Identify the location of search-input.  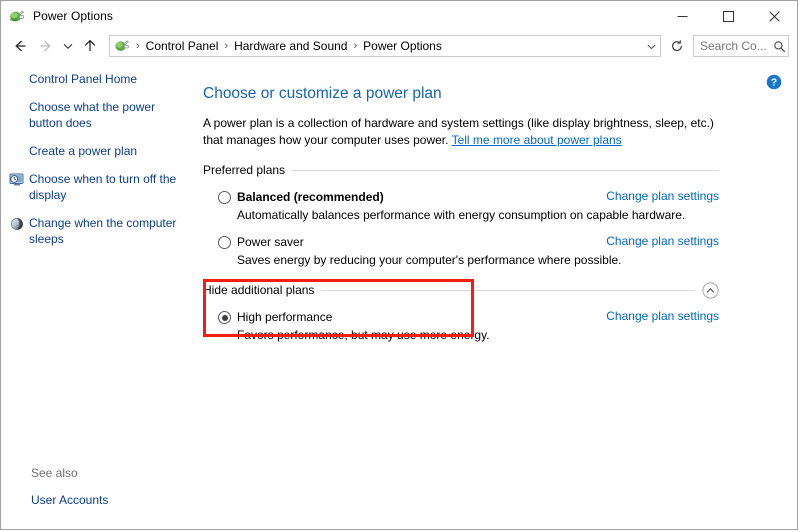
(735, 46).